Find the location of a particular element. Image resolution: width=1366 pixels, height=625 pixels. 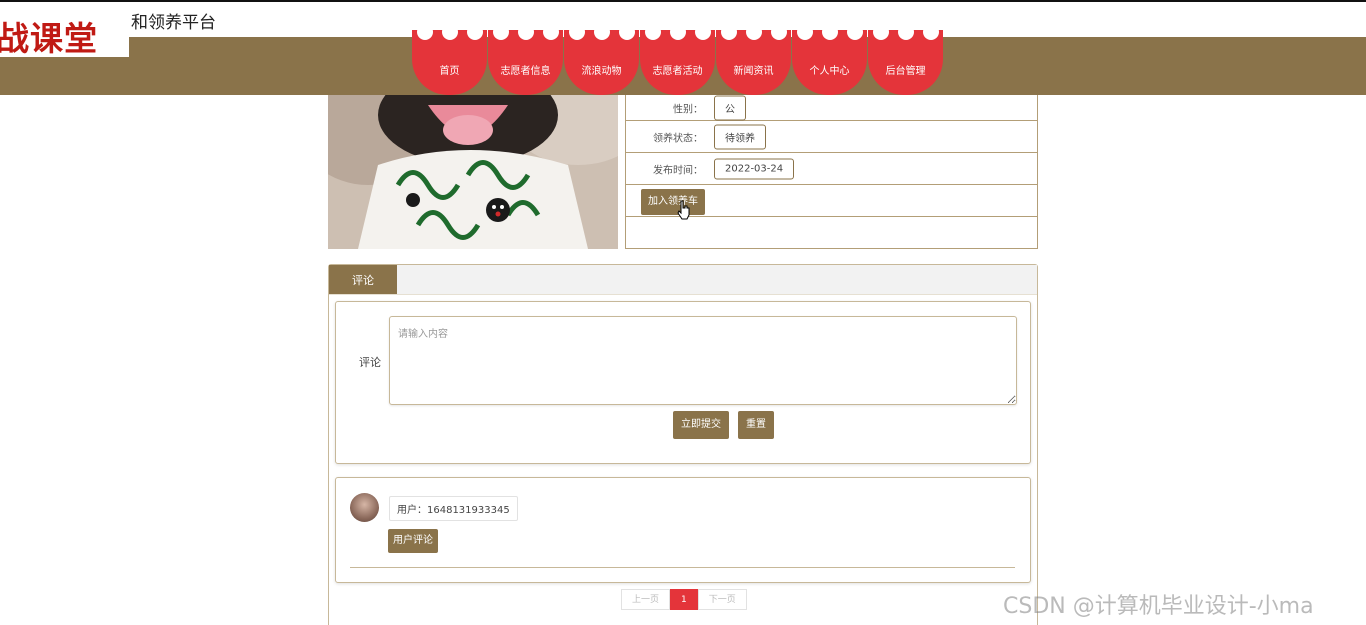

gender-label: 性别： is located at coordinates (688, 109).